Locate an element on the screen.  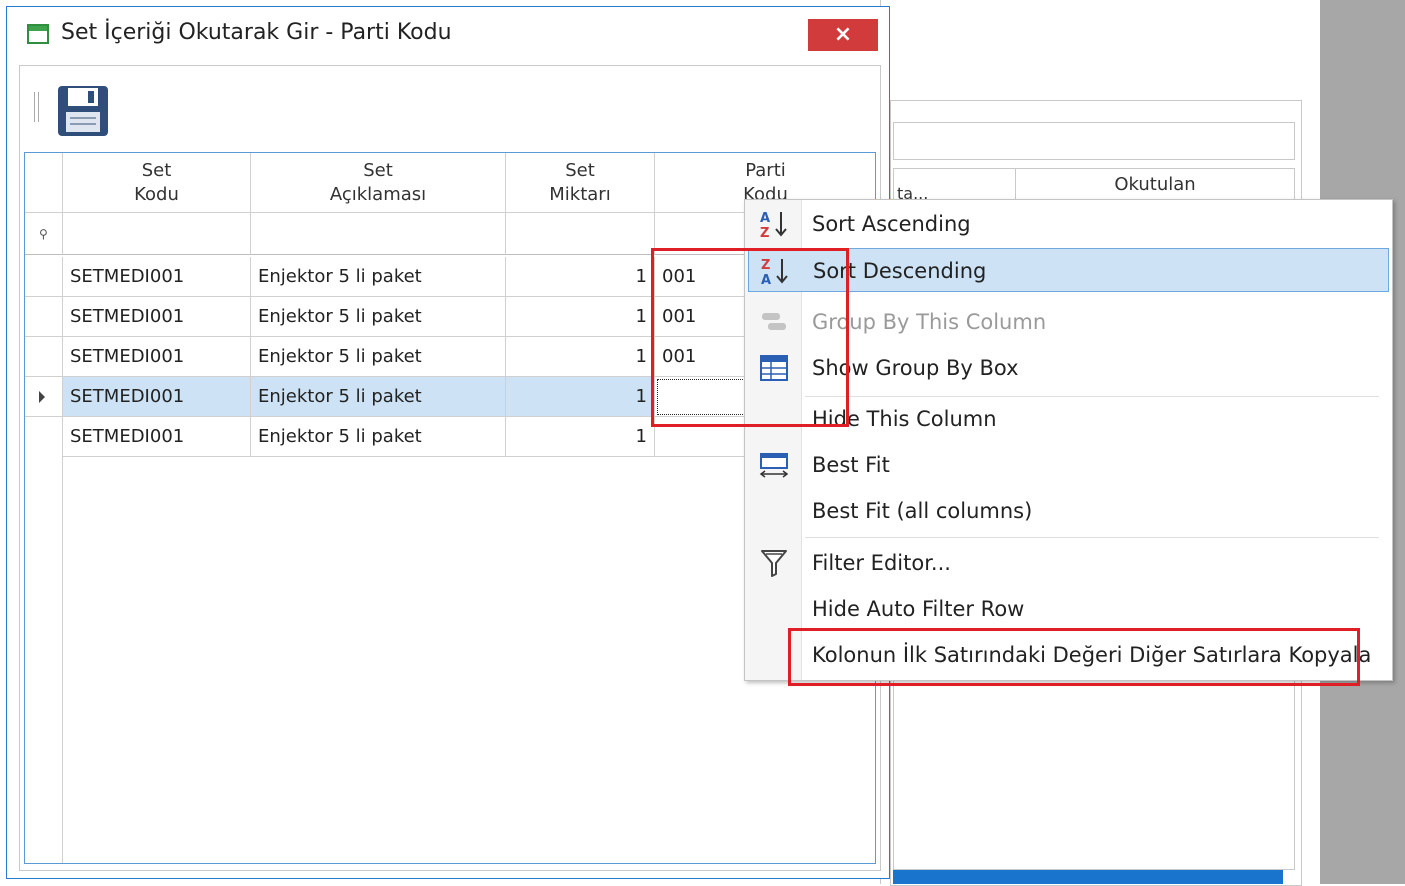
menu-item-label: Hide Auto Filter Row is located at coordinates (918, 609).